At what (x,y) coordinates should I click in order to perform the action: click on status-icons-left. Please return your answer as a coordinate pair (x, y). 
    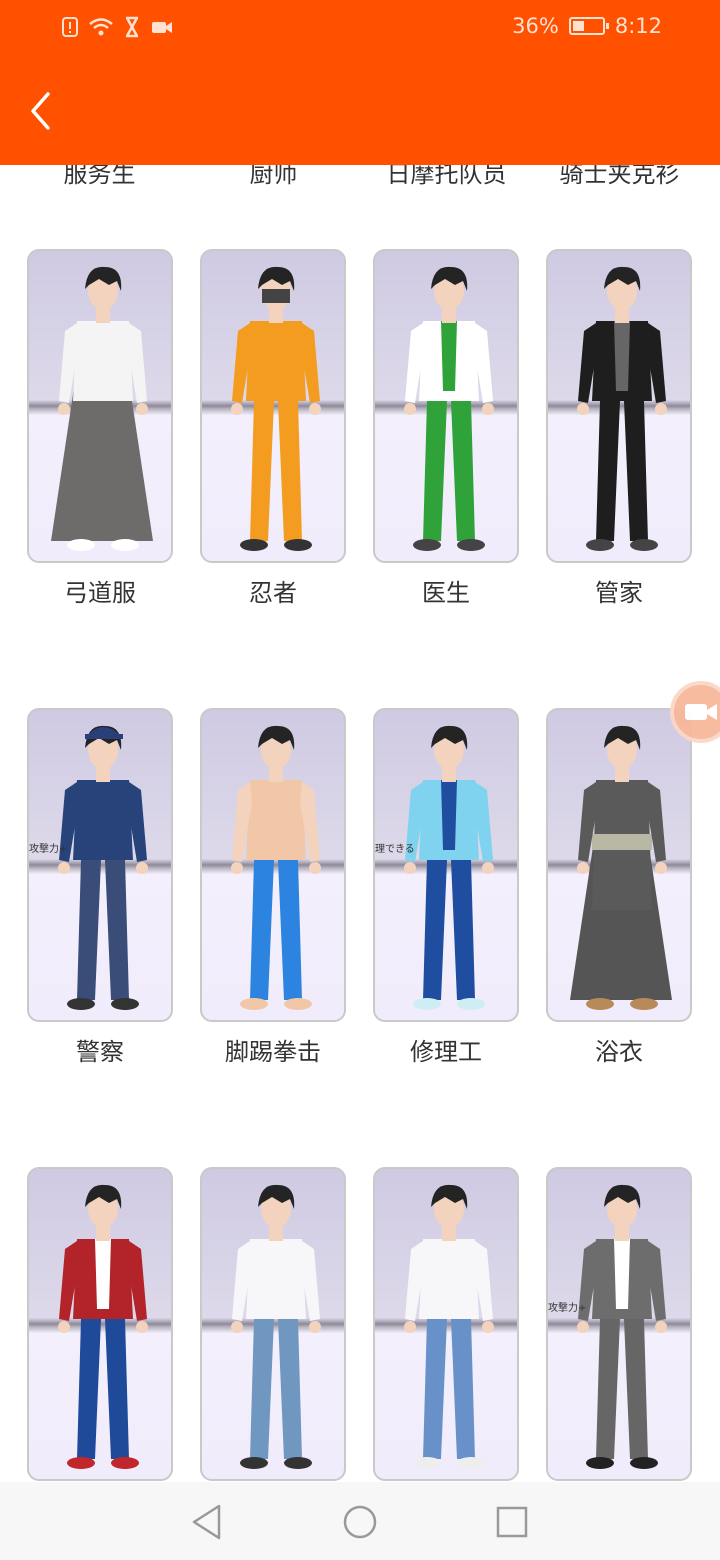
    Looking at the image, I should click on (117, 27).